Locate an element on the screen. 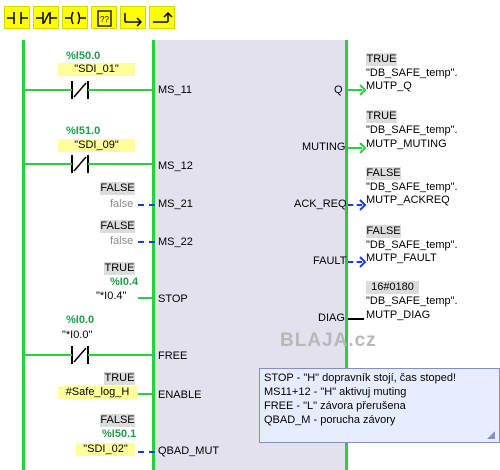 The height and width of the screenshot is (470, 500). muting-connector-icon is located at coordinates (363, 148).